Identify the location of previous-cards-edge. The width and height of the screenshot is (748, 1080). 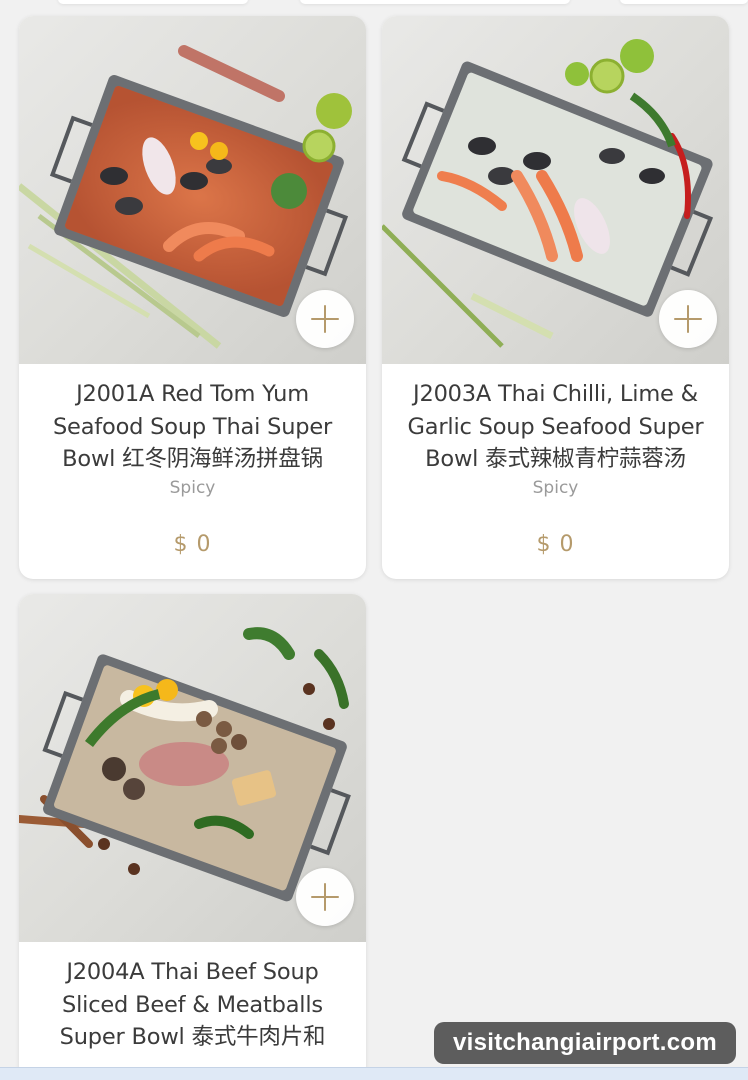
(374, 4).